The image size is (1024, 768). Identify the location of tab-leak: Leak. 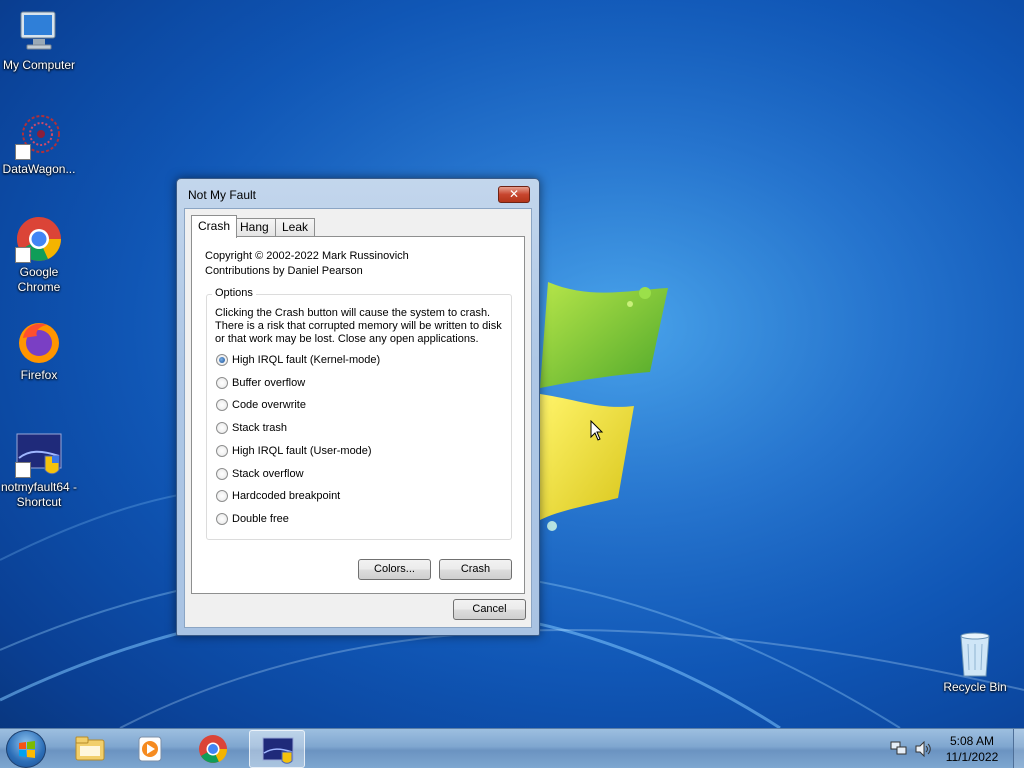
(295, 227).